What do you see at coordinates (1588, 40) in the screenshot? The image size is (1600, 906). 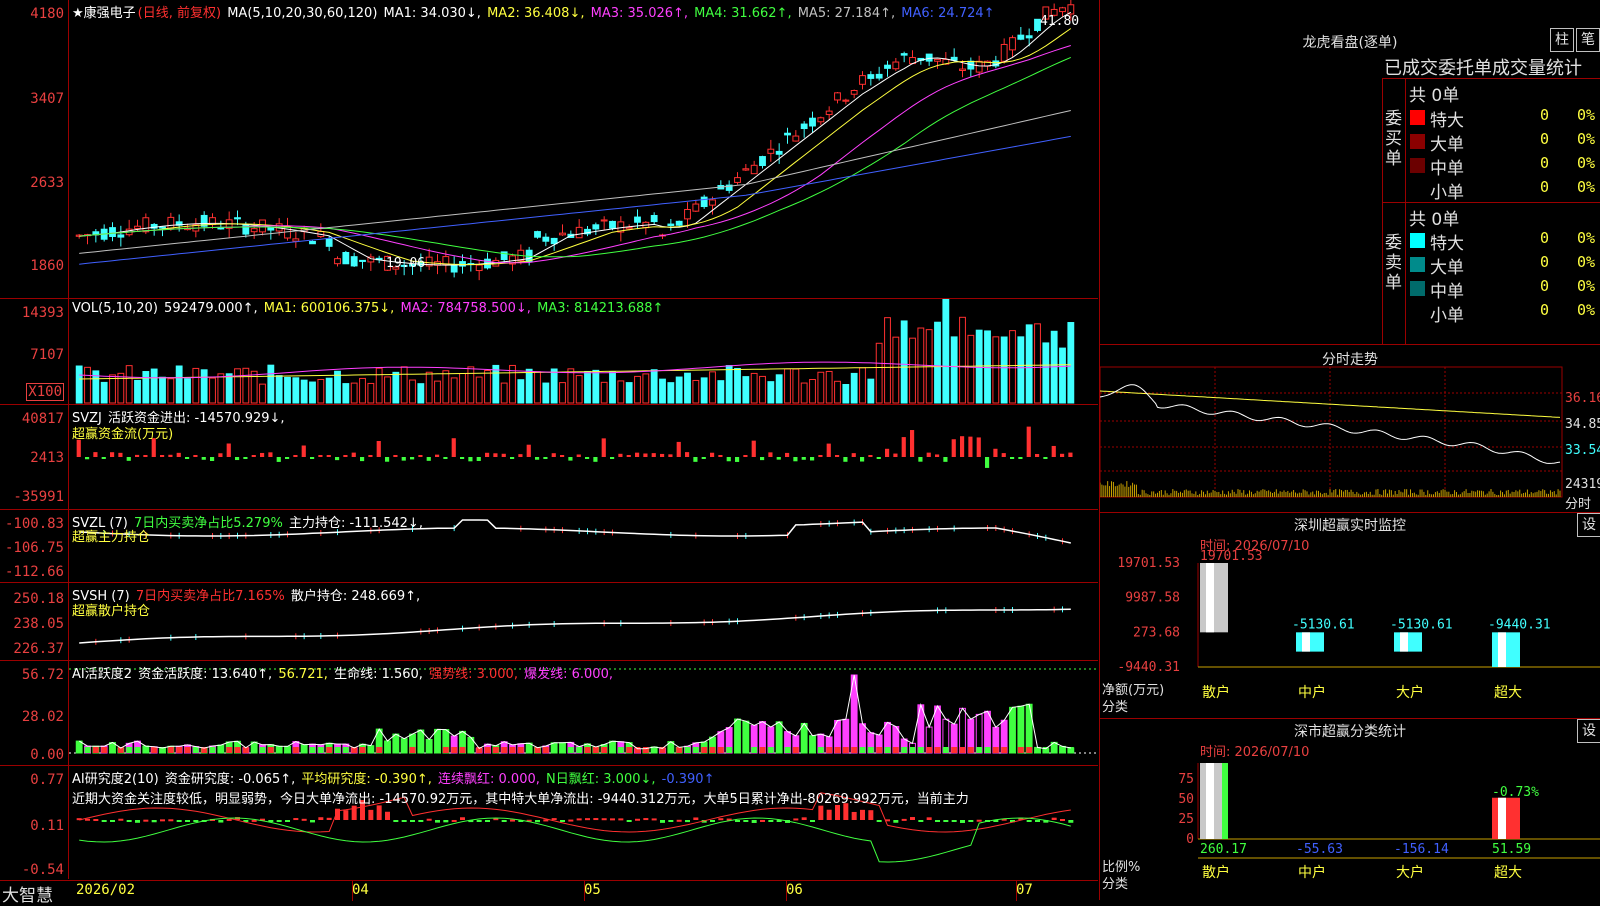 I see `tick-mode-button: 笔` at bounding box center [1588, 40].